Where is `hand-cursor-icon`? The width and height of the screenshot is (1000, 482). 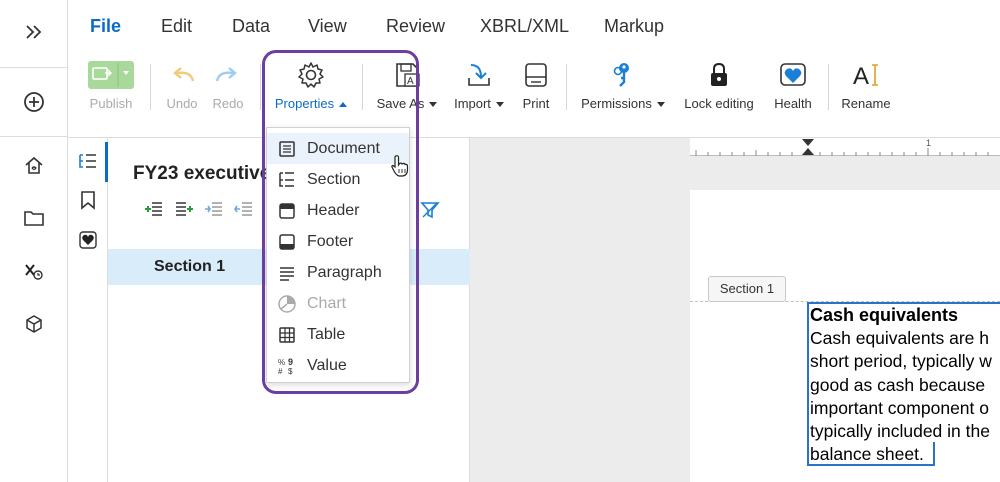
hand-cursor-icon is located at coordinates (400, 168).